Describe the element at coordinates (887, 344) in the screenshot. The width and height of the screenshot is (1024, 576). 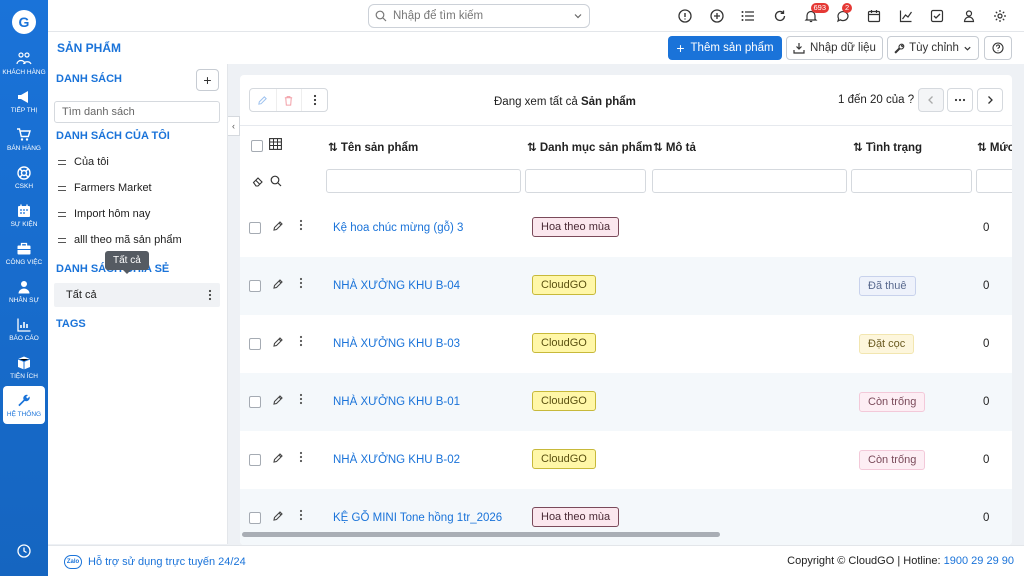
I see `status-badge: Đặt cọc` at that location.